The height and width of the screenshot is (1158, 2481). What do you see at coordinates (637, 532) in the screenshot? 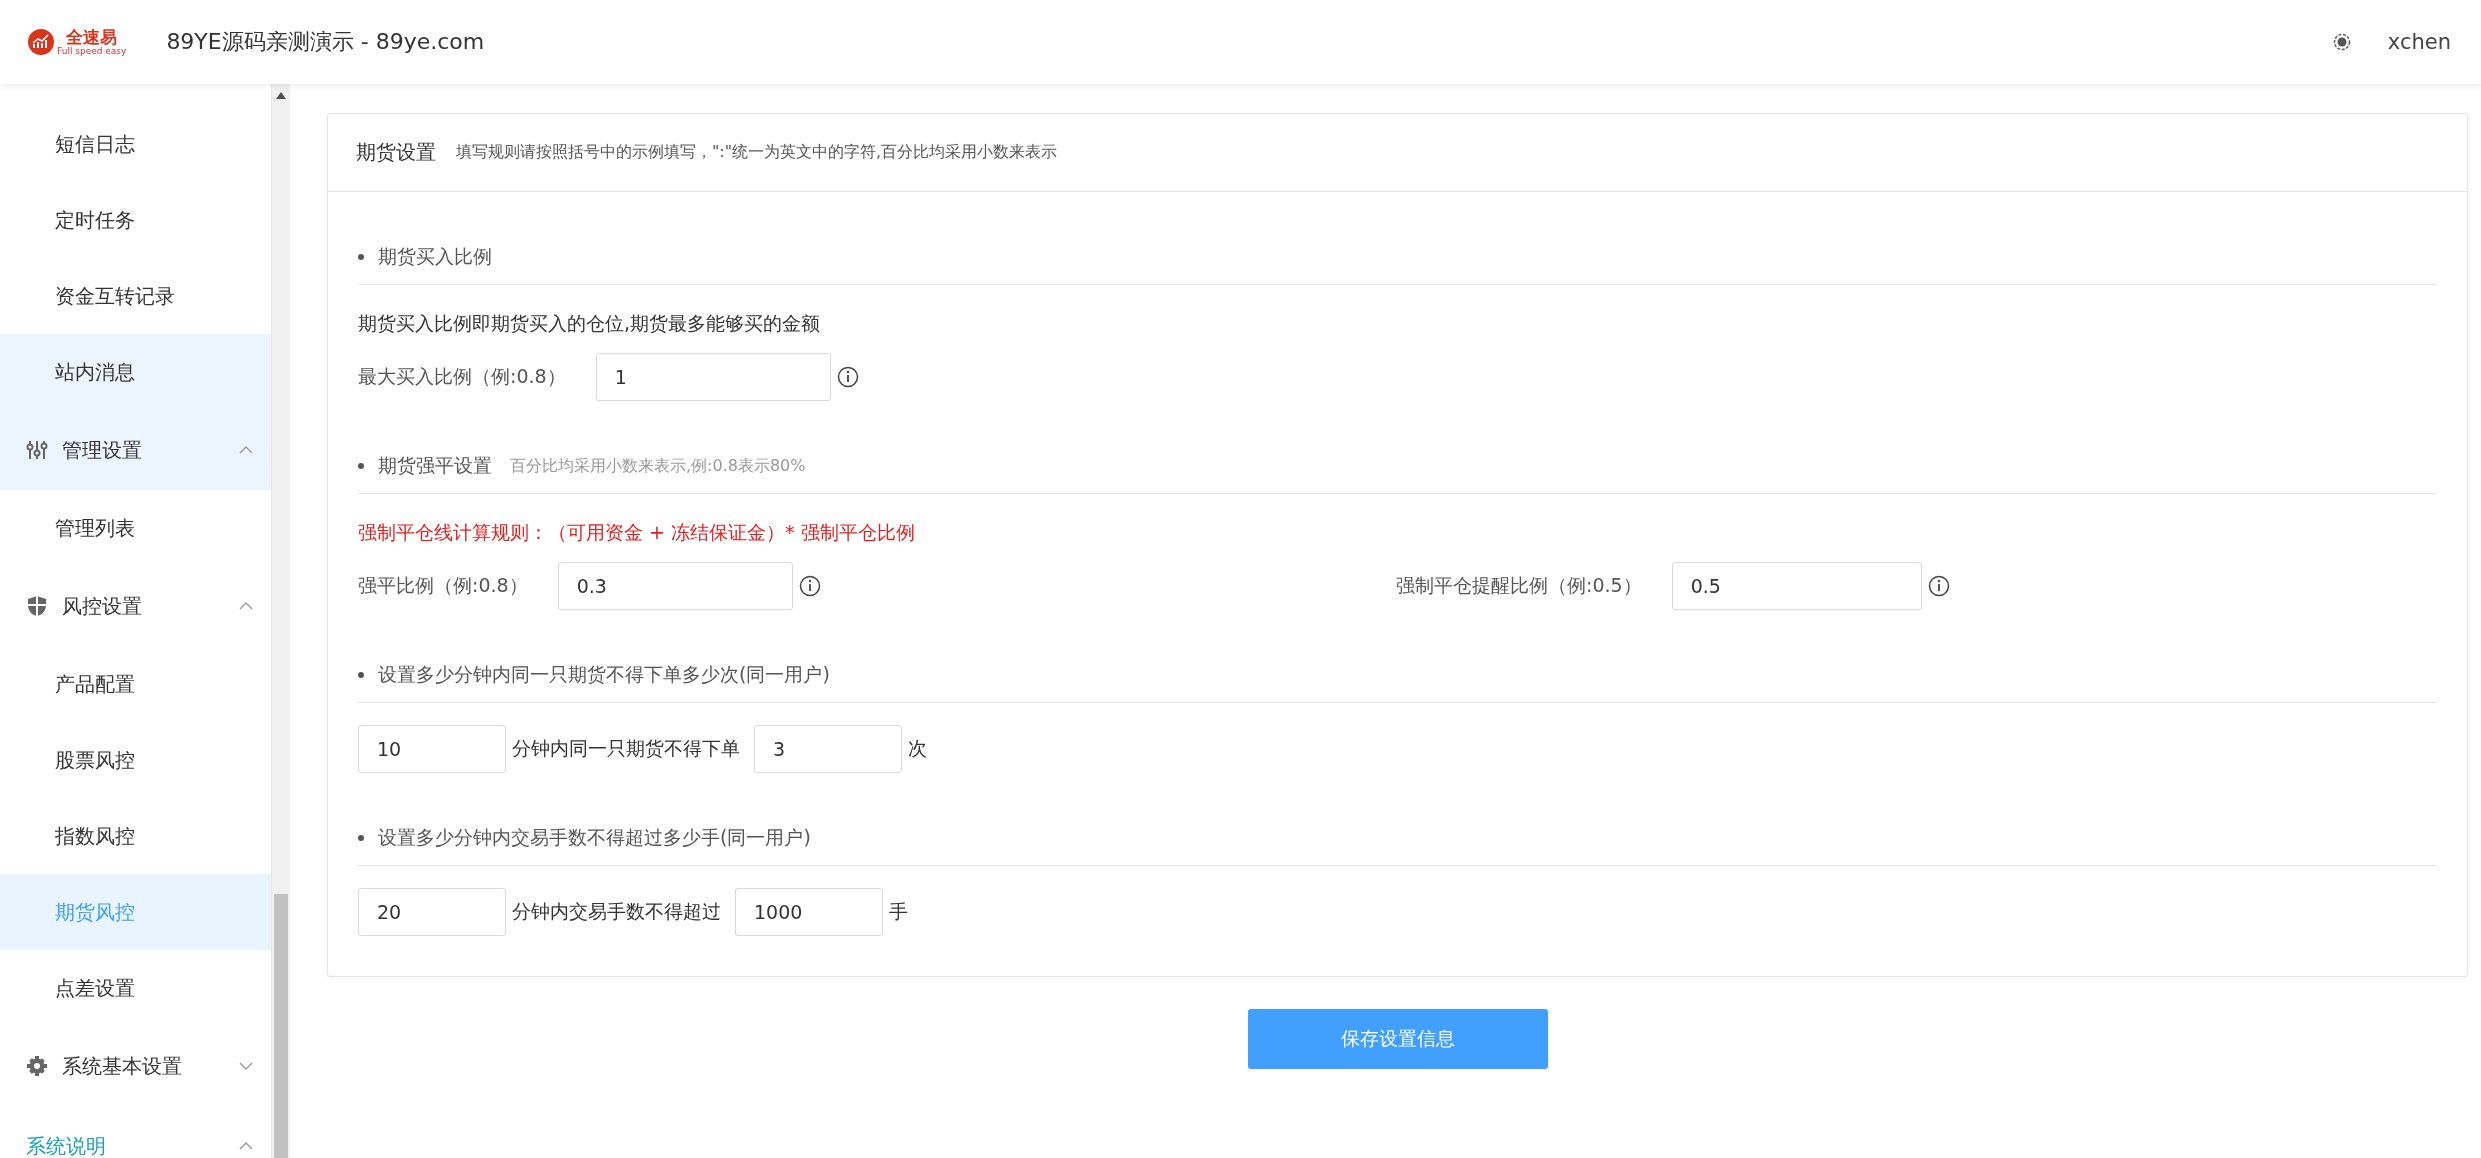
I see `rule-notice: 强制平仓线计算规则：（可用资金 + 冻结保证金）* 强制平仓比例` at bounding box center [637, 532].